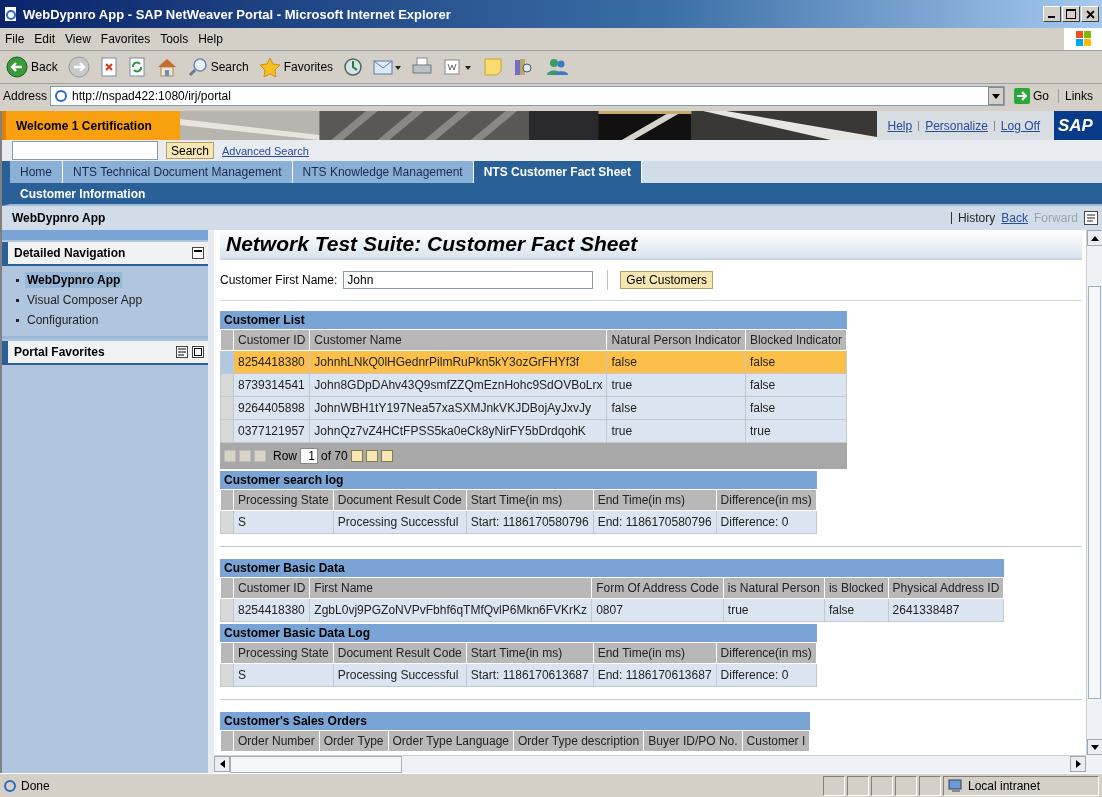  Describe the element at coordinates (60, 352) in the screenshot. I see `panel-title: Portal Favorites` at that location.